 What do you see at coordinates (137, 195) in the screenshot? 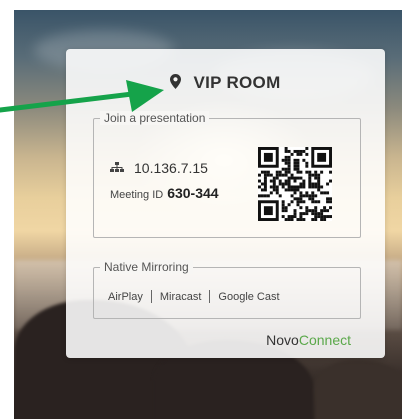
I see `meeting-id-label: Meeting ID` at bounding box center [137, 195].